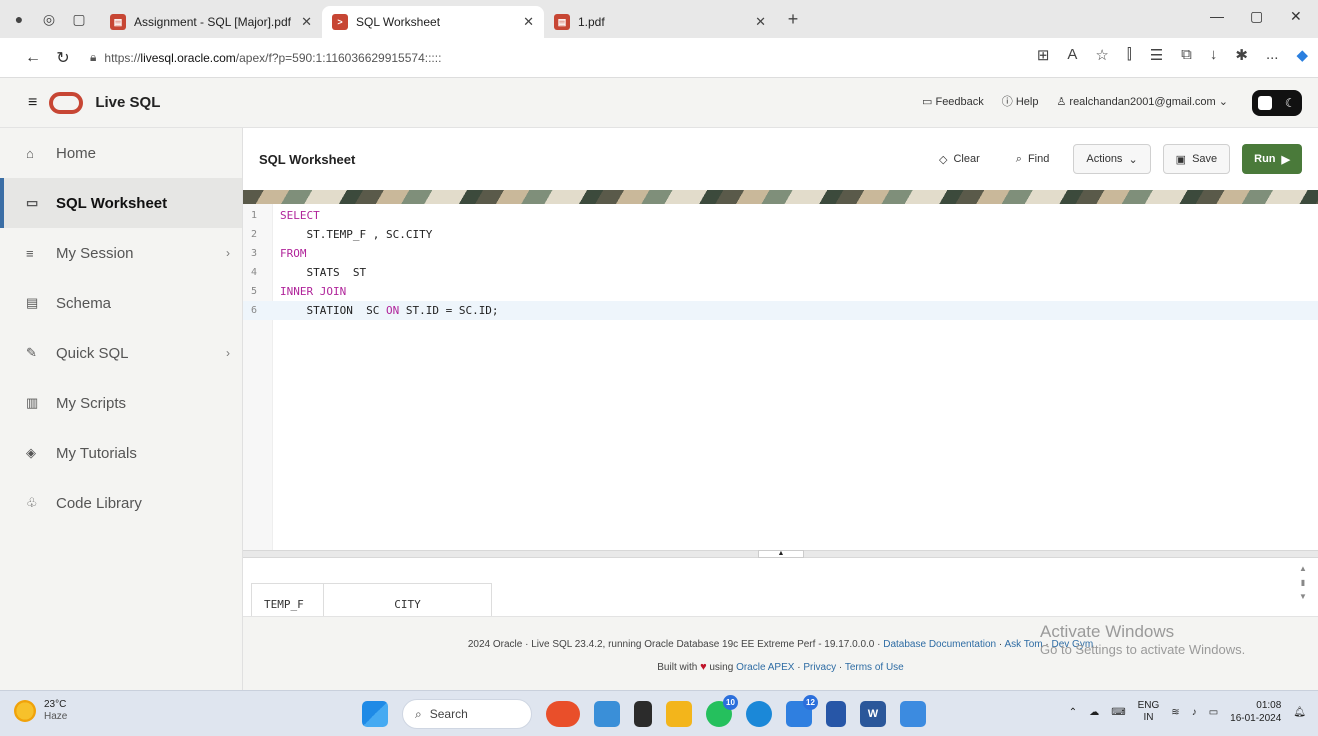 This screenshot has width=1318, height=736. What do you see at coordinates (433, 22) in the screenshot?
I see `tab-sql-worksheet: > SQL Worksheet ✕` at bounding box center [433, 22].